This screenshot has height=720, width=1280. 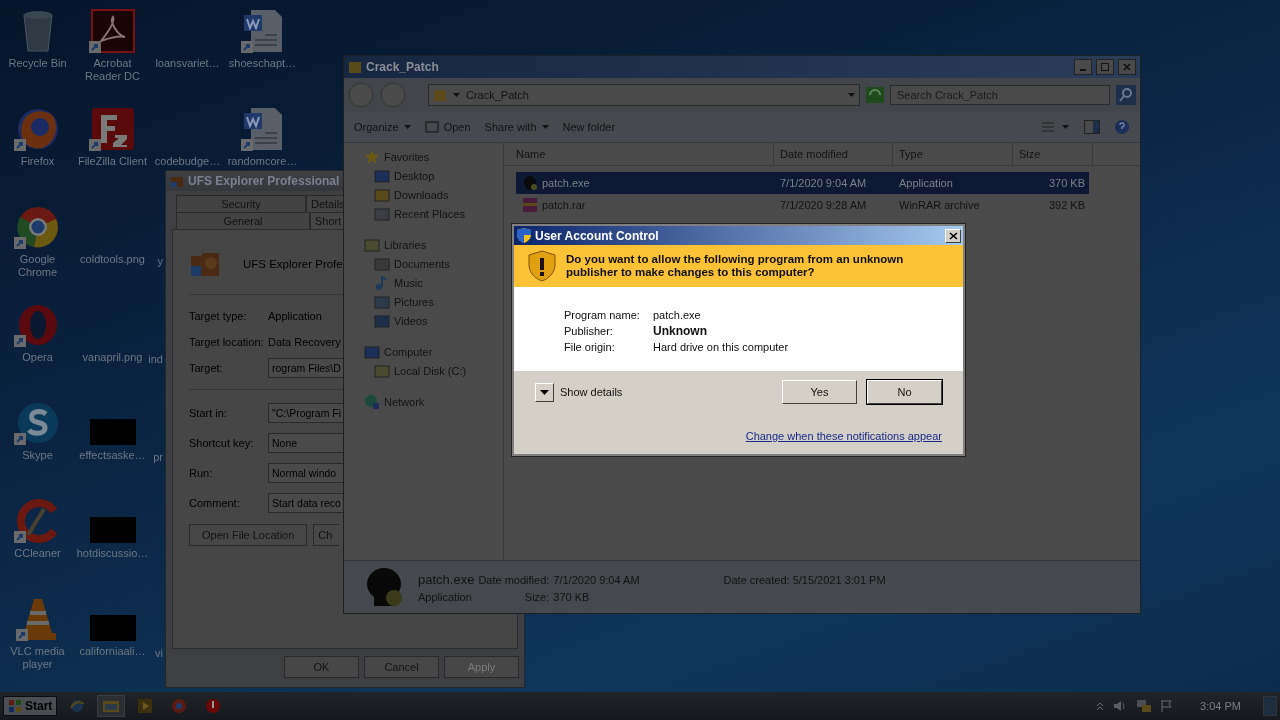 I want to click on desktop-icon-label: Recycle Bin, so click(x=37, y=63).